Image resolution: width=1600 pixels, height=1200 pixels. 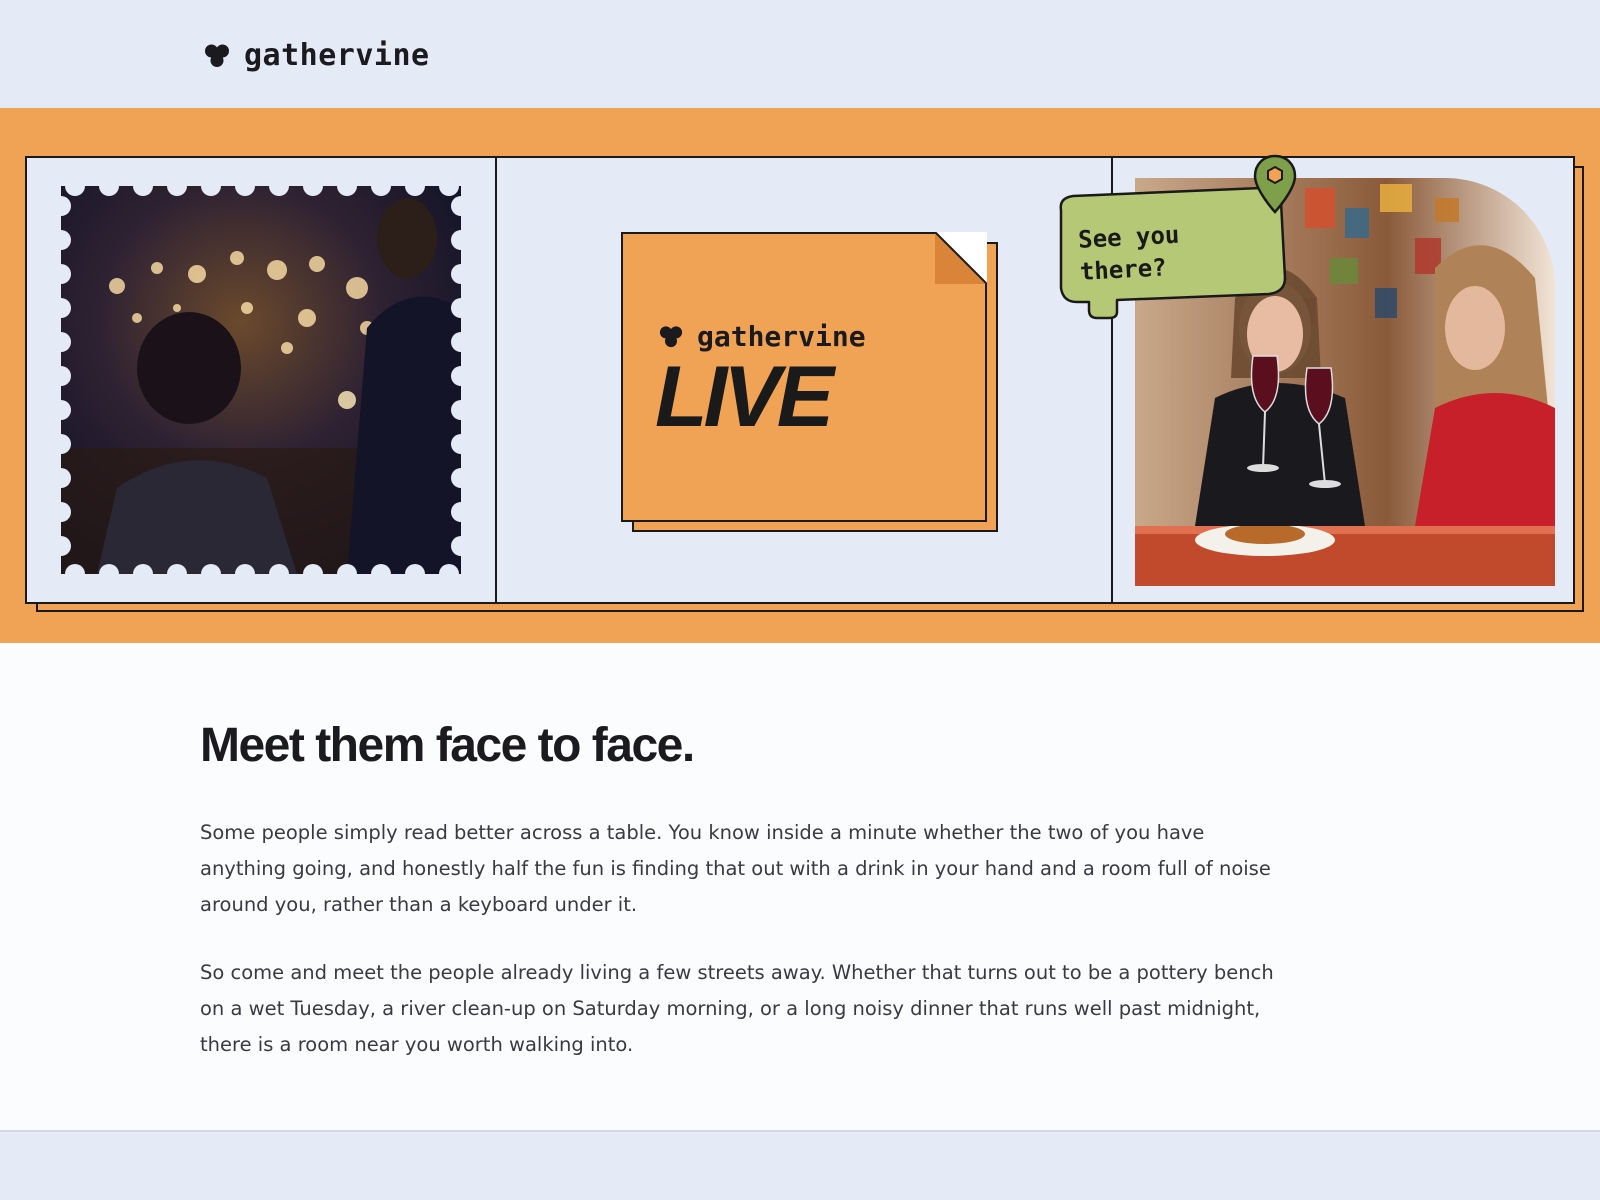 What do you see at coordinates (496, 380) in the screenshot?
I see `panel-divider` at bounding box center [496, 380].